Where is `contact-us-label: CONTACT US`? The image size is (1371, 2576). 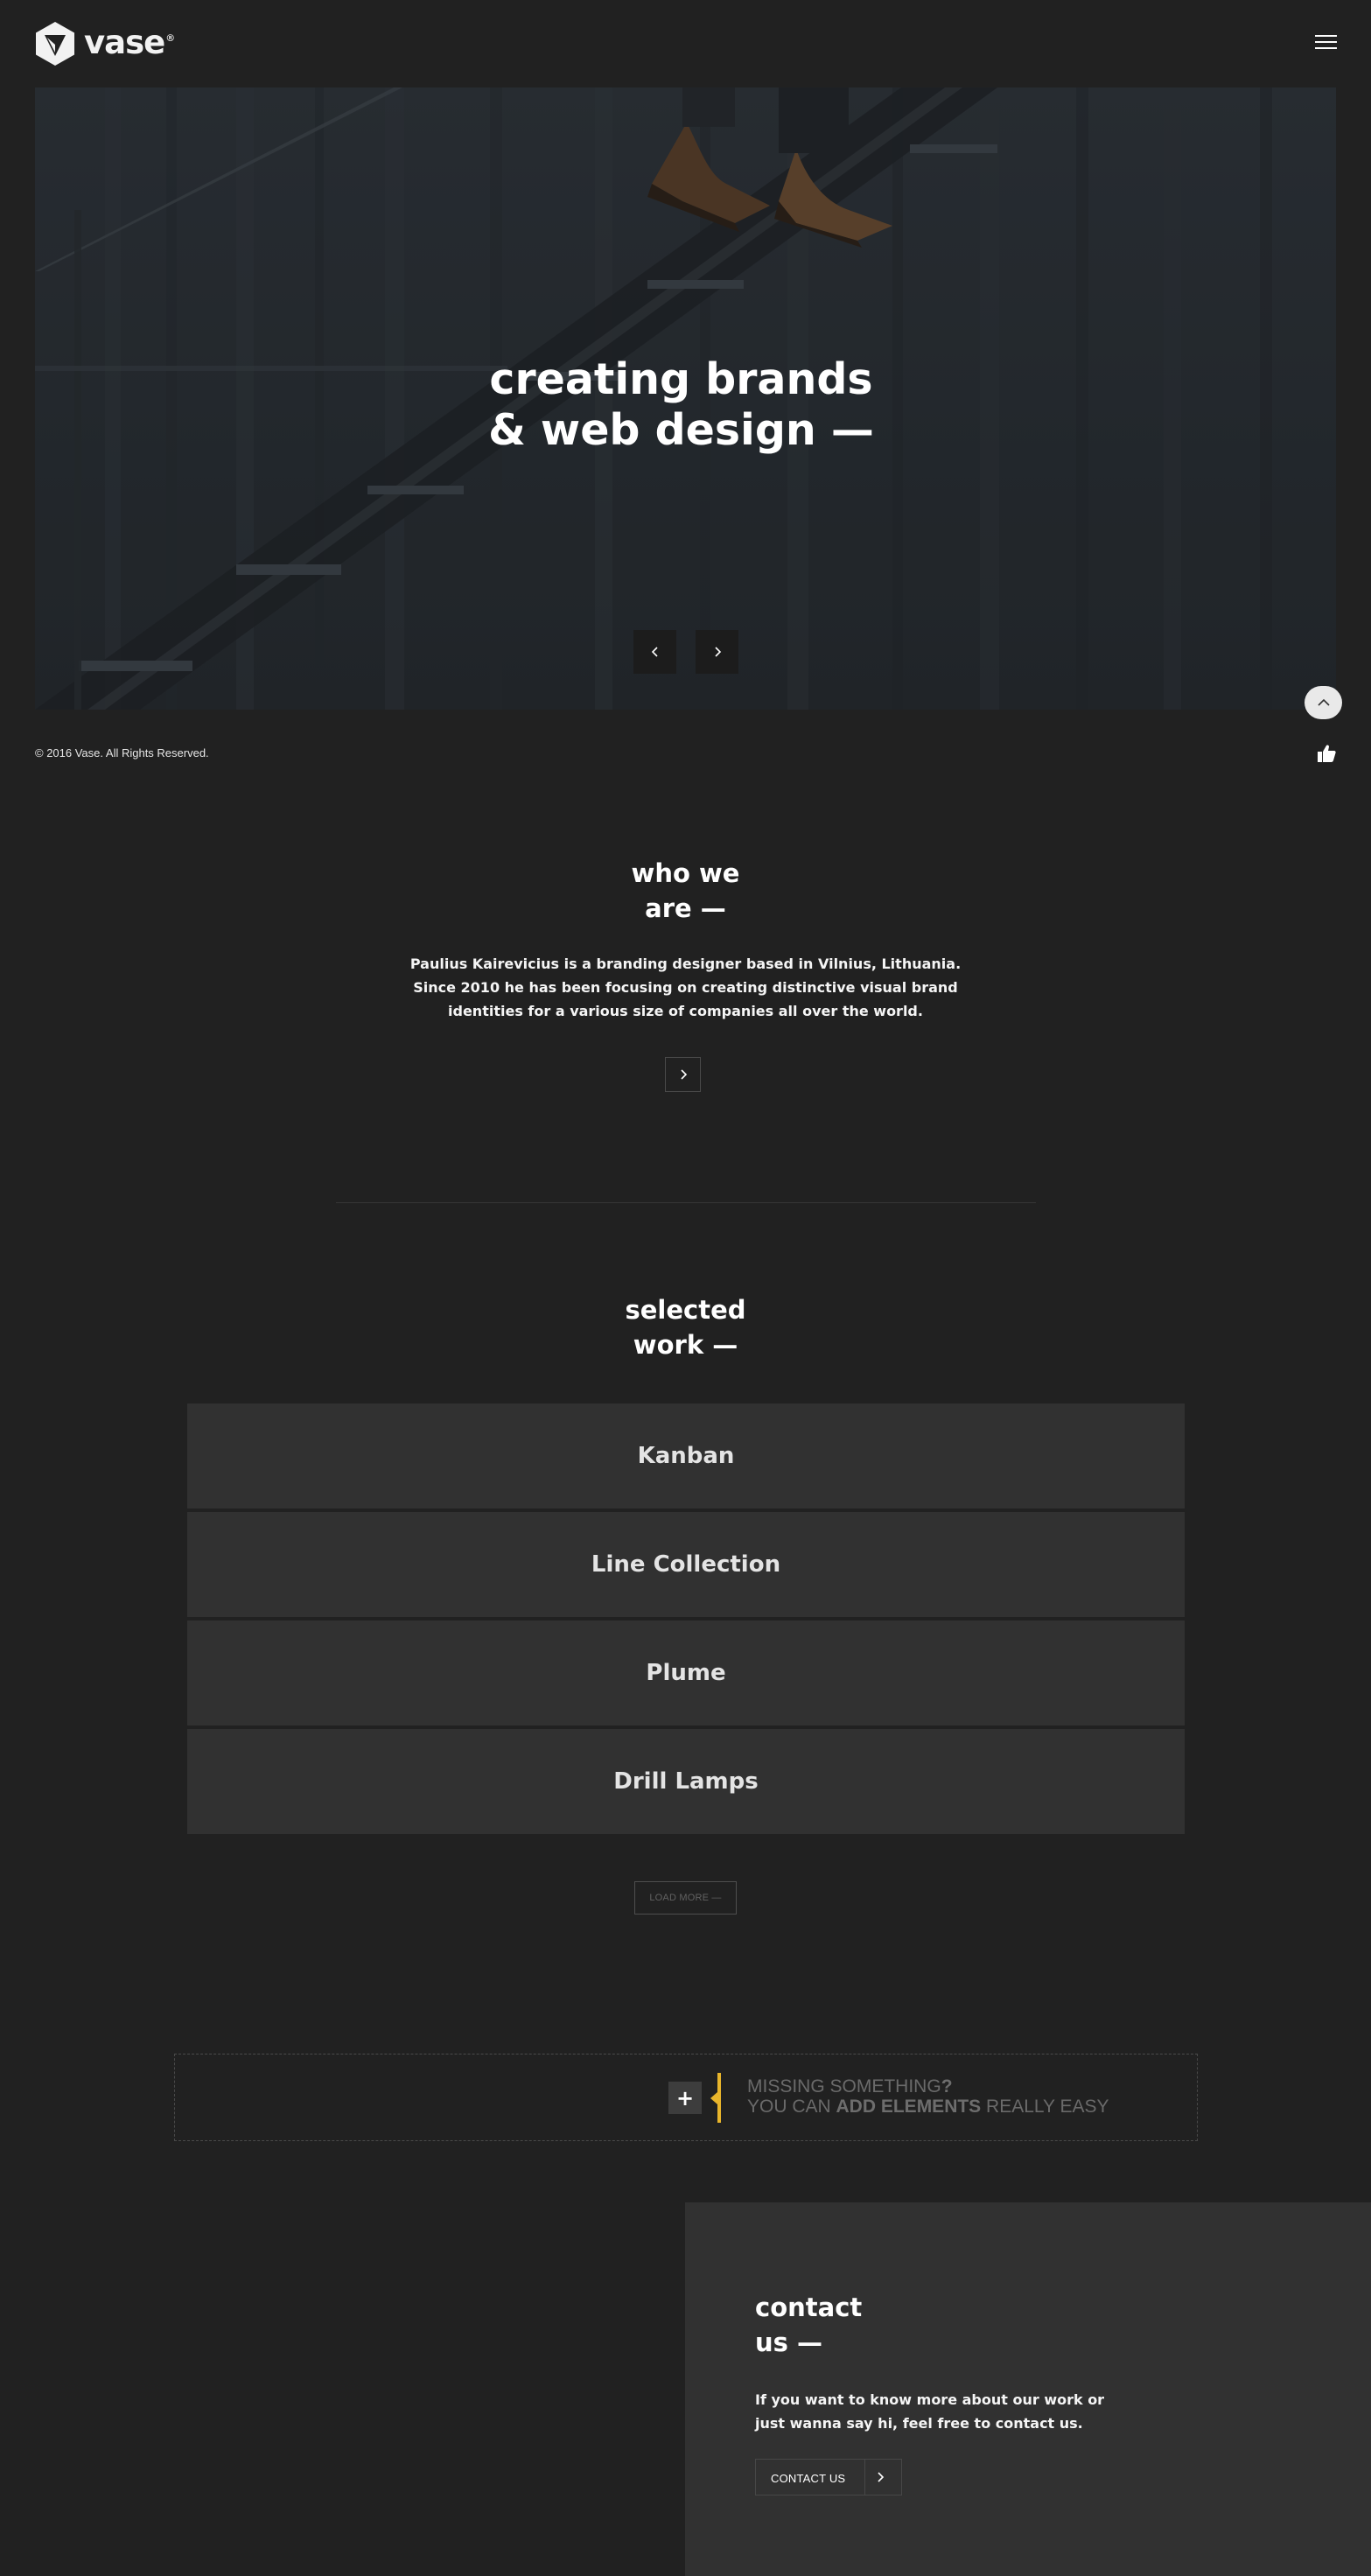
contact-us-label: CONTACT US is located at coordinates (808, 2478).